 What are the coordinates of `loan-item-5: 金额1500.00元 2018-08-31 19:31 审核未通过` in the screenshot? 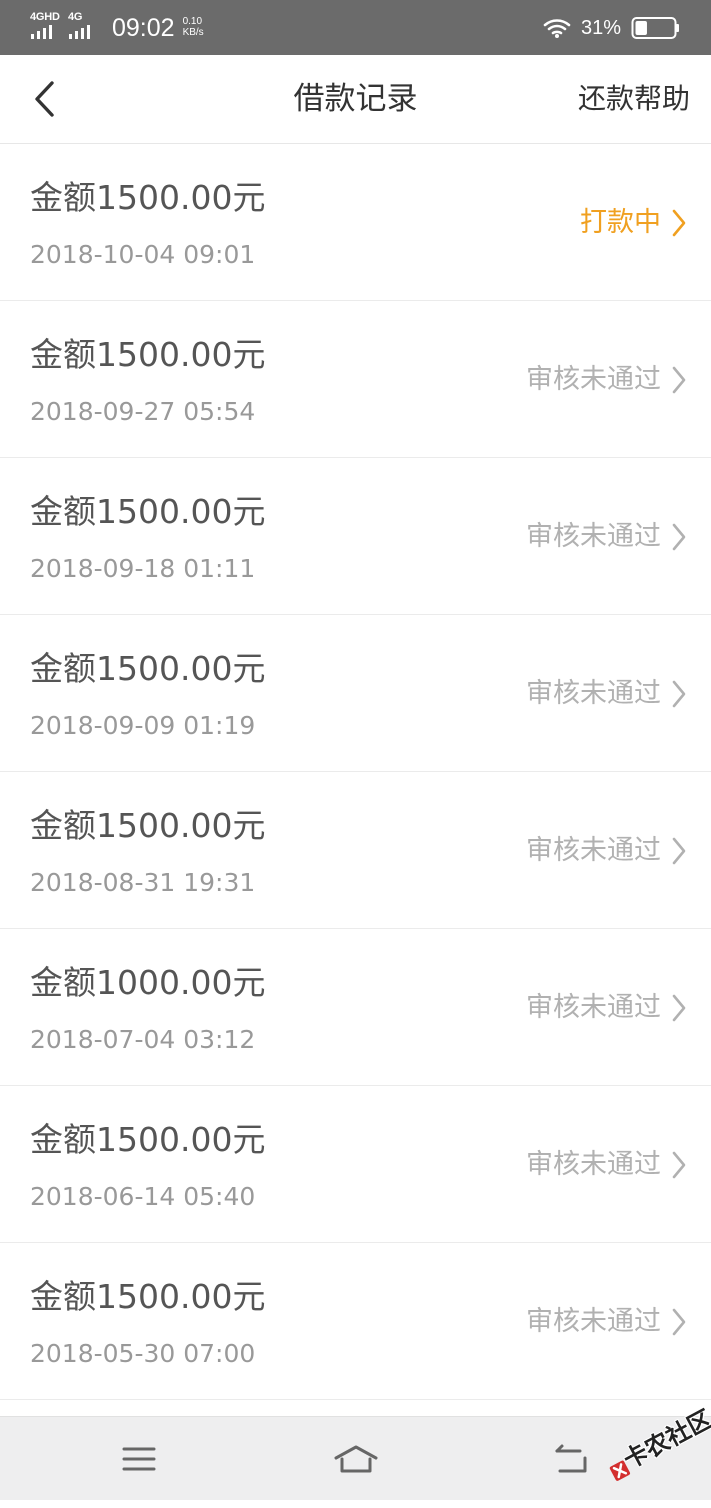 It's located at (355, 850).